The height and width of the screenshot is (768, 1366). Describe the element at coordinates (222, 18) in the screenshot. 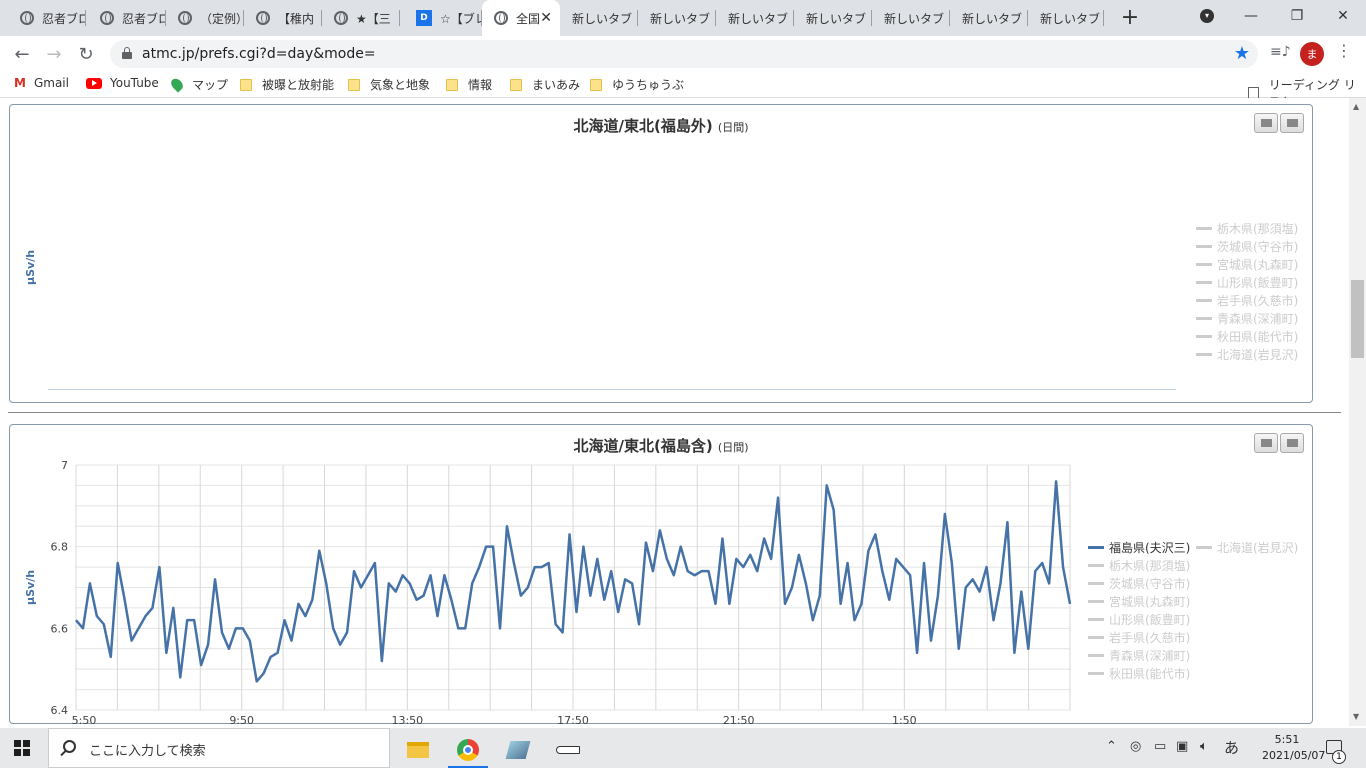

I see `tab-title: （定例）` at that location.